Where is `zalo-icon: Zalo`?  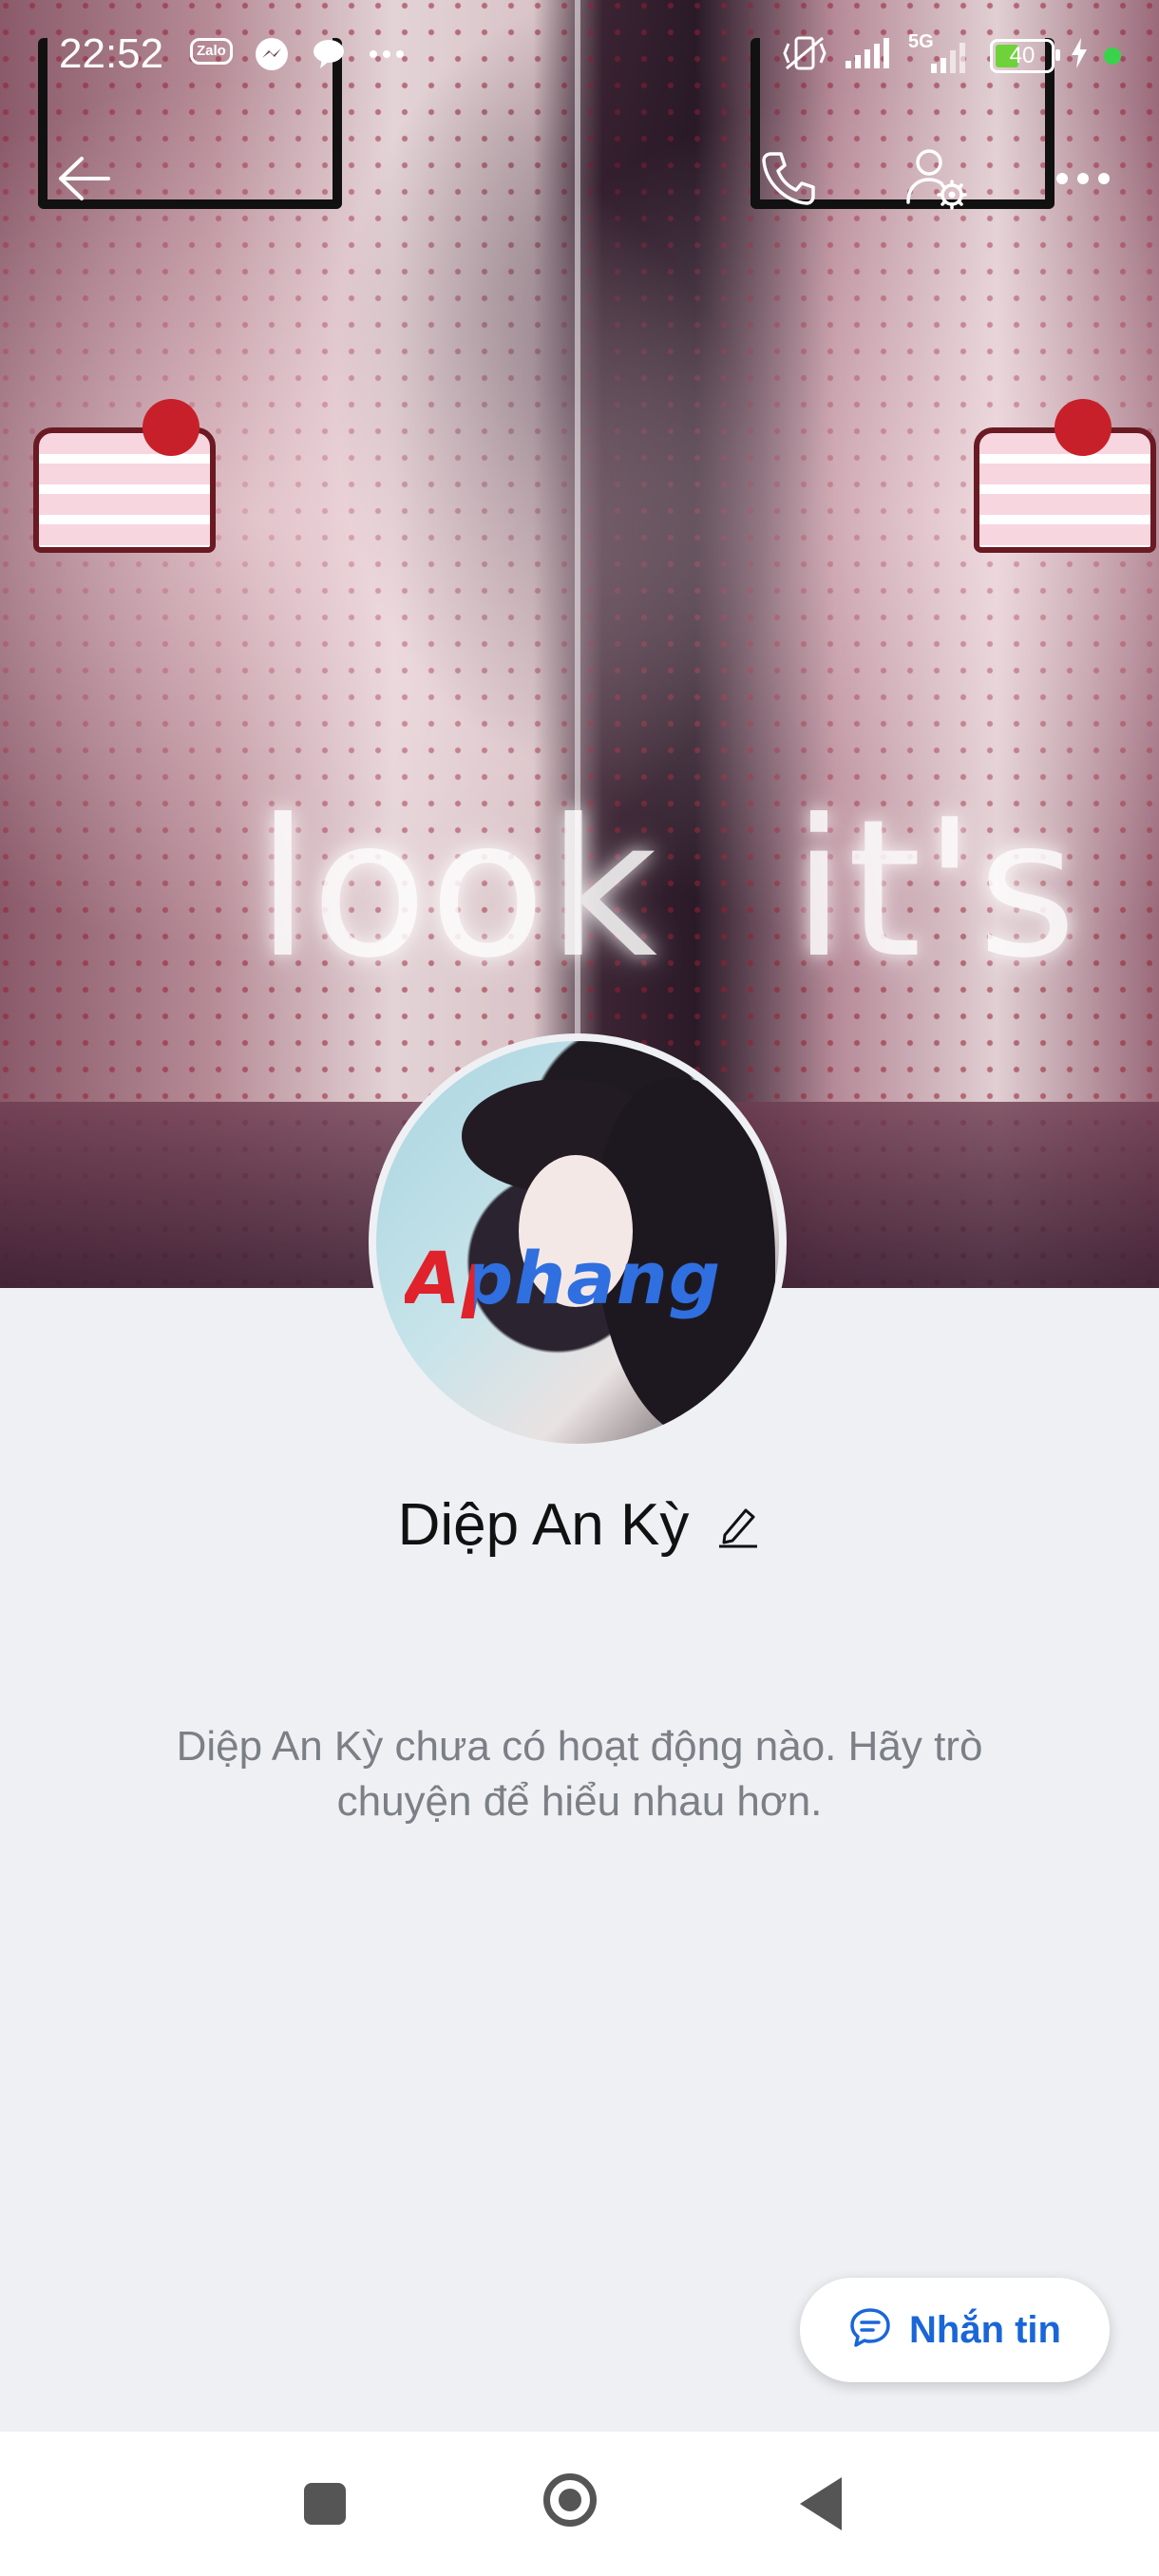 zalo-icon: Zalo is located at coordinates (211, 51).